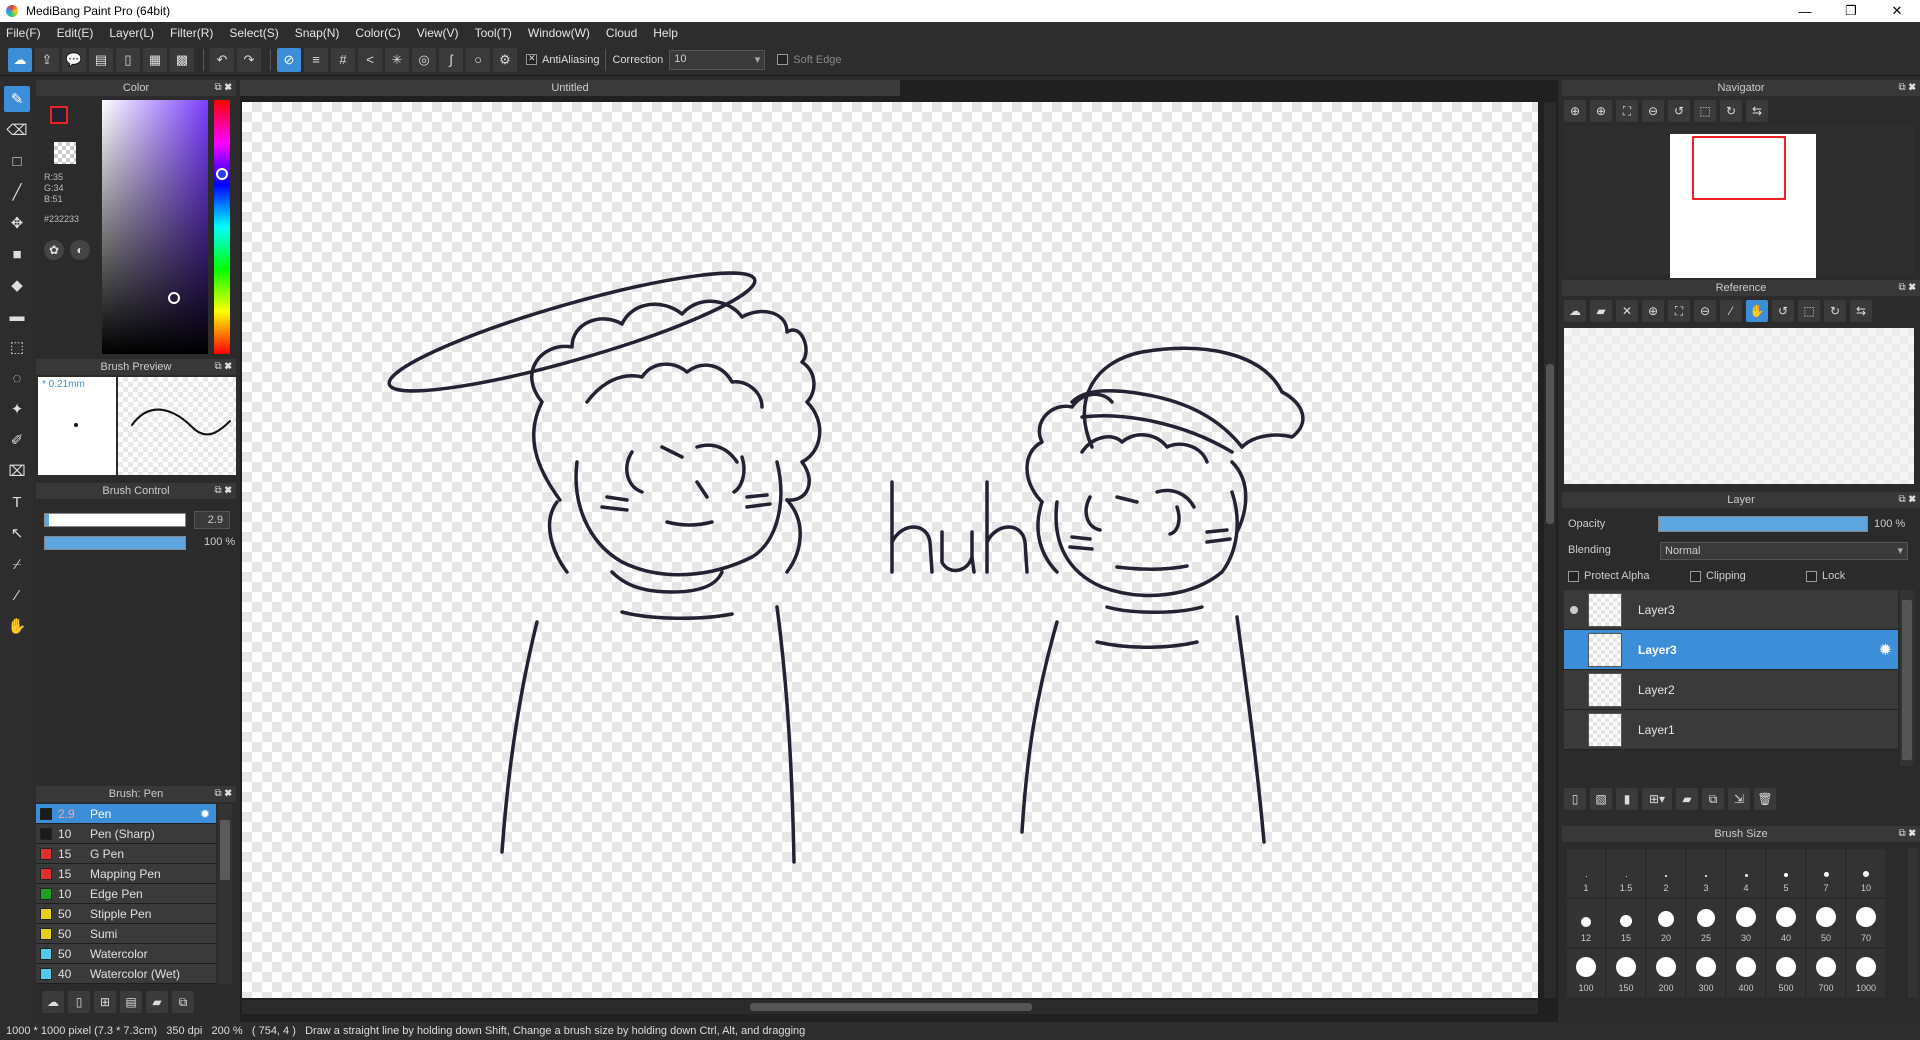 The image size is (1920, 1040). What do you see at coordinates (370, 59) in the screenshot?
I see `snap-perspective-icon: <` at bounding box center [370, 59].